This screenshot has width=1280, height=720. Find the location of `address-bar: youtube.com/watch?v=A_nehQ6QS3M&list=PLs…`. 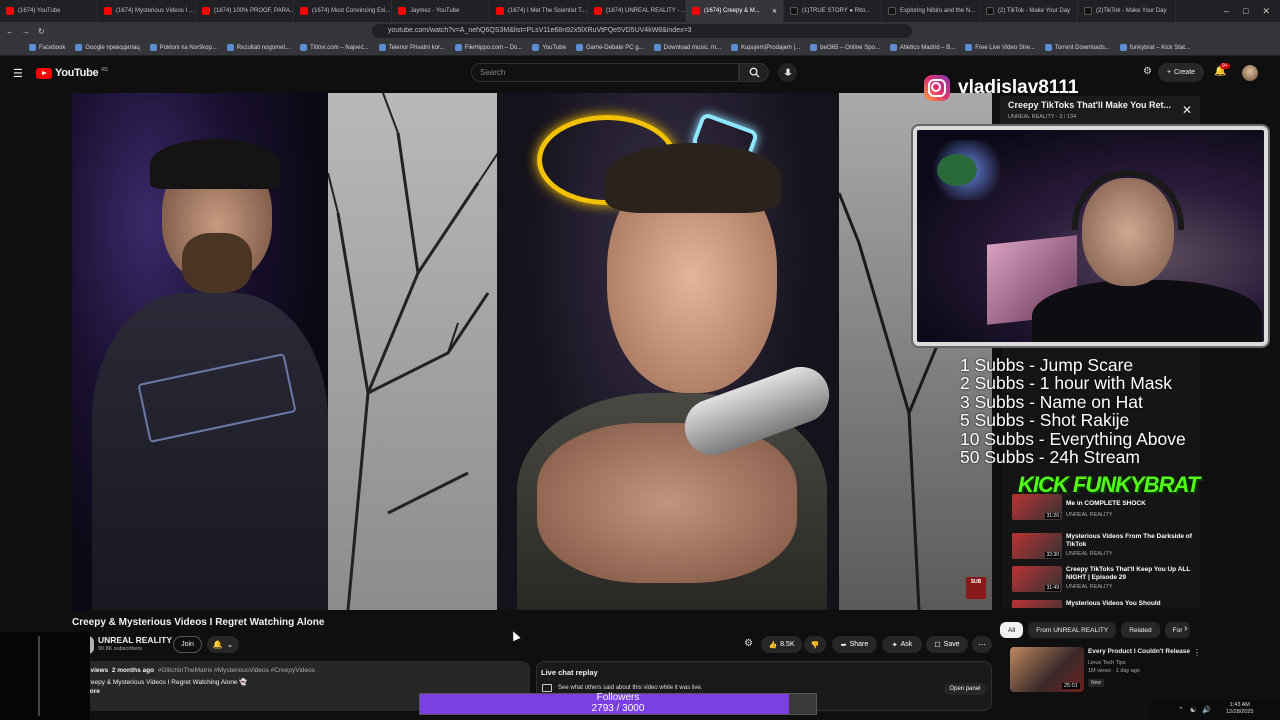

address-bar: youtube.com/watch?v=A_nehQ6QS3M&list=PLs… is located at coordinates (642, 31).